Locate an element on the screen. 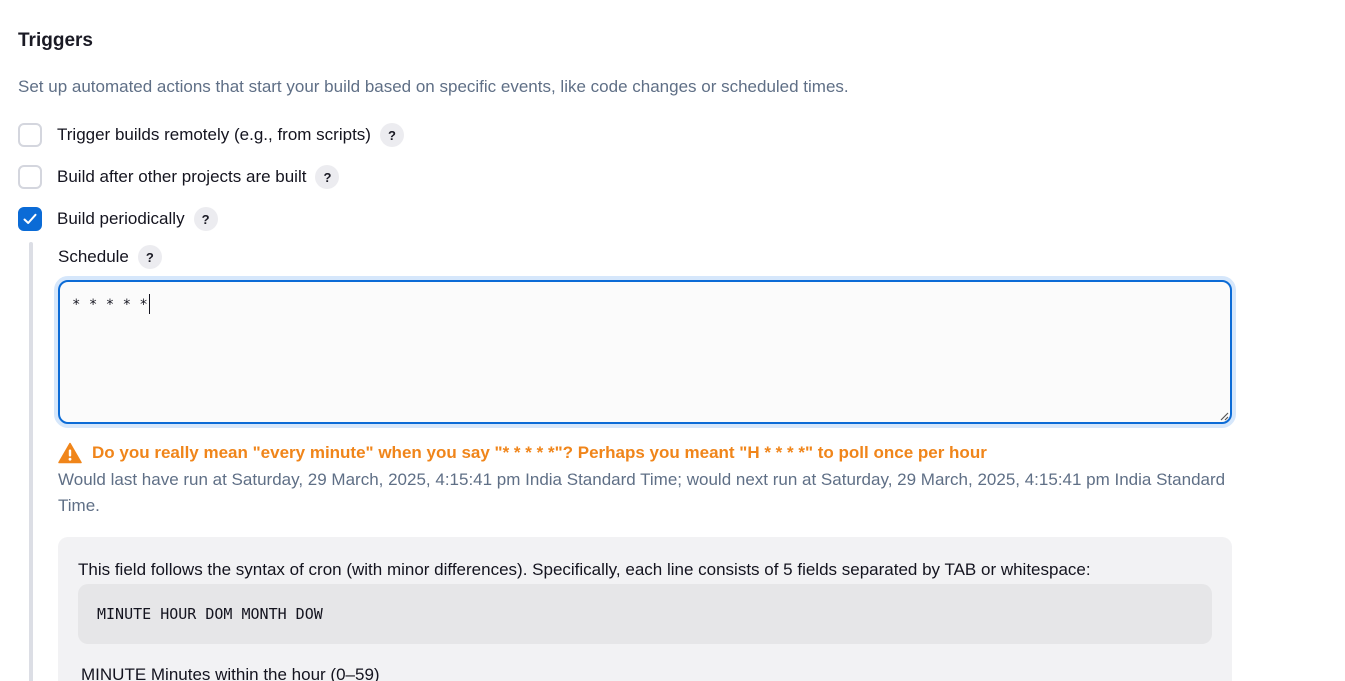 The width and height of the screenshot is (1345, 681). help-button-trigger-remote: ? is located at coordinates (391, 135).